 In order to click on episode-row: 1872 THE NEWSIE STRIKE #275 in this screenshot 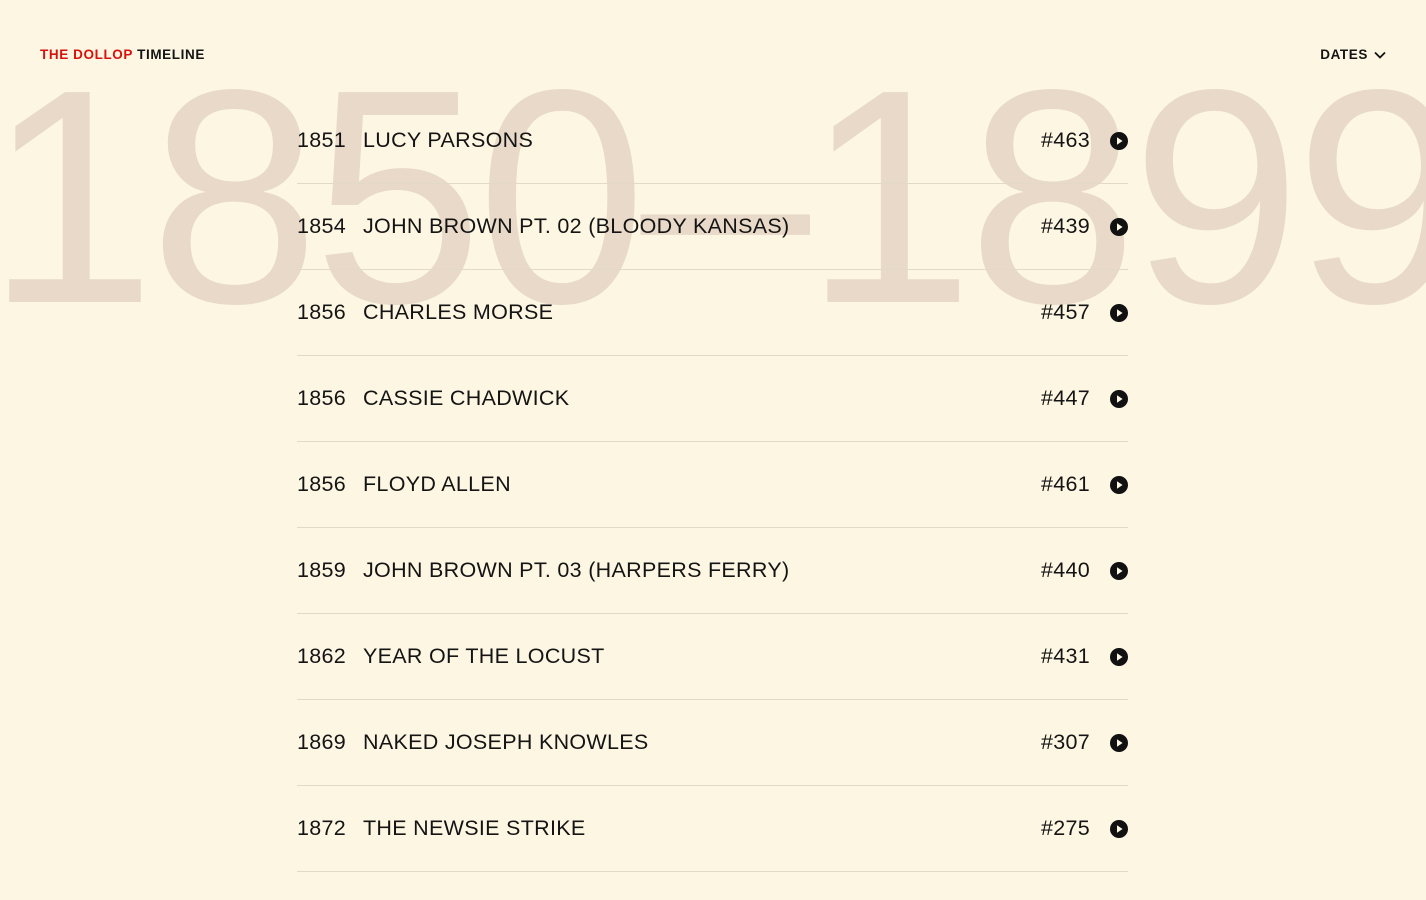, I will do `click(712, 829)`.